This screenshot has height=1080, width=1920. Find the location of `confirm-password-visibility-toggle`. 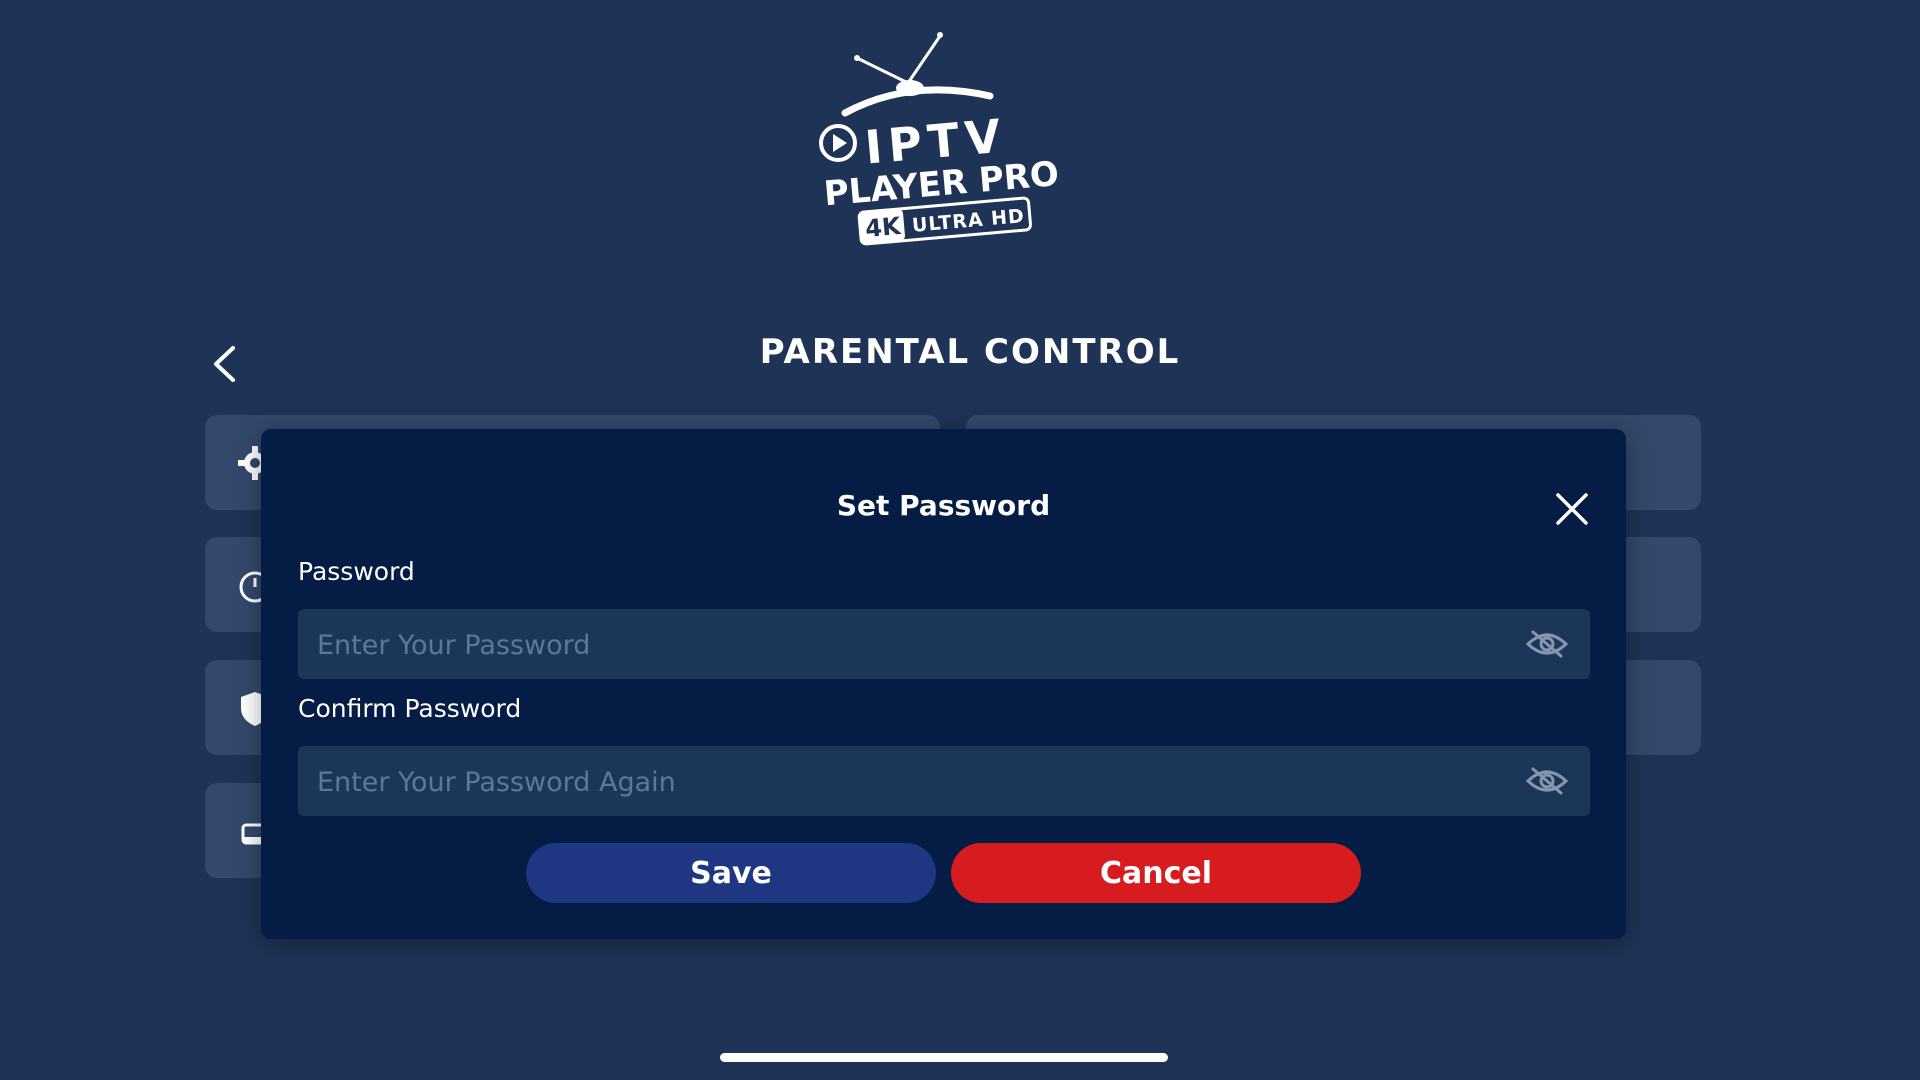

confirm-password-visibility-toggle is located at coordinates (1547, 781).